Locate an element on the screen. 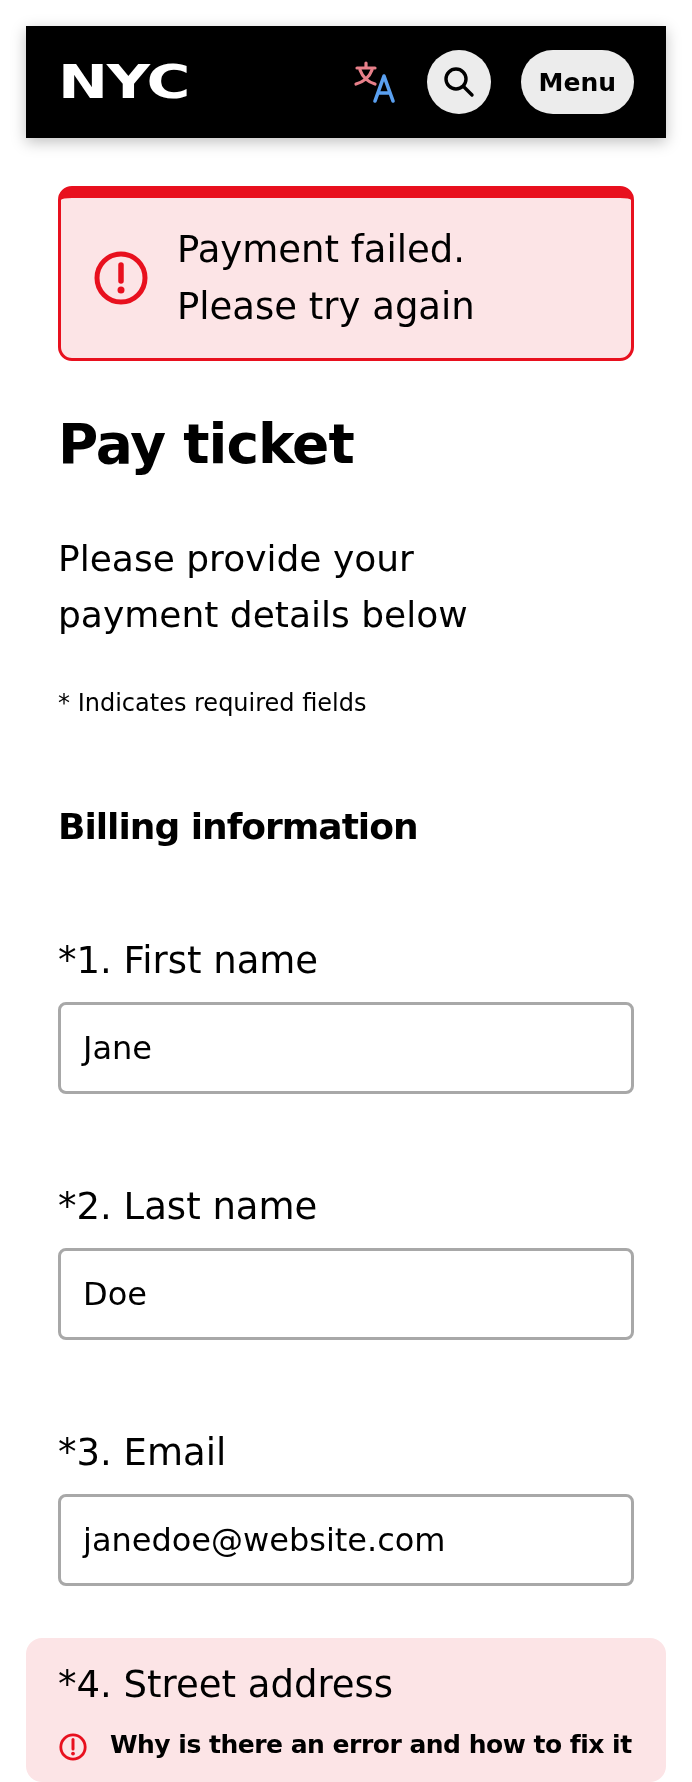  input-field: janedoe@website.com is located at coordinates (346, 1540).